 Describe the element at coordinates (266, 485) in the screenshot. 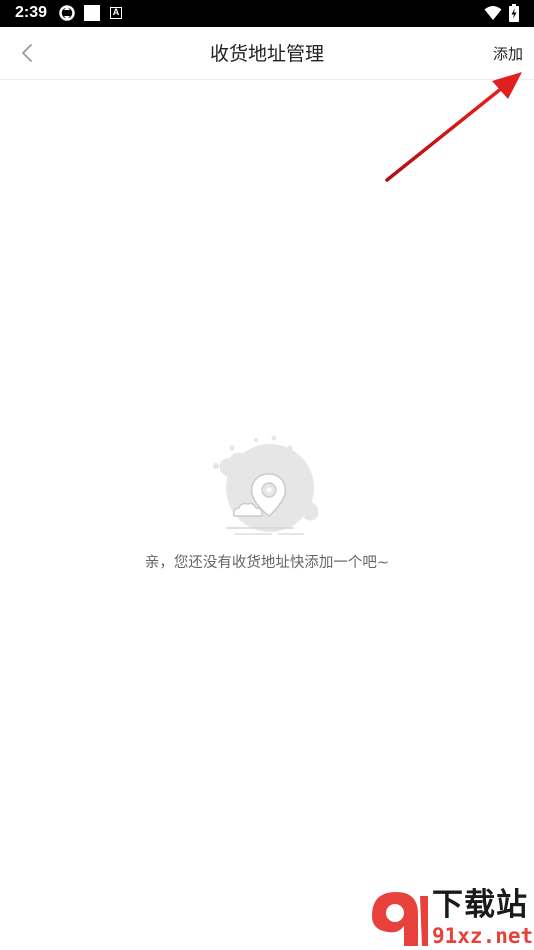

I see `empty-address-illustration` at that location.